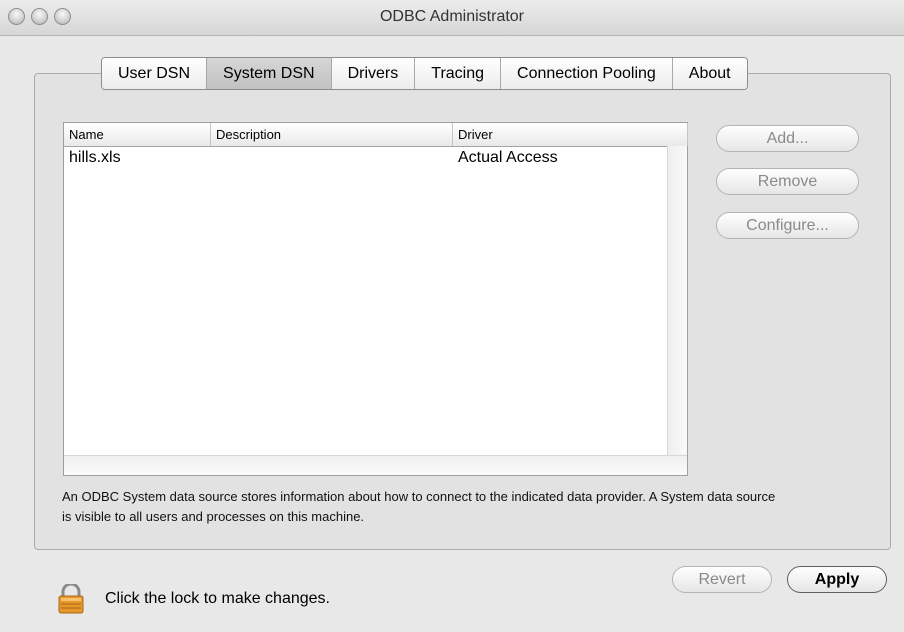  I want to click on row-driver-cell: Actual Access, so click(508, 157).